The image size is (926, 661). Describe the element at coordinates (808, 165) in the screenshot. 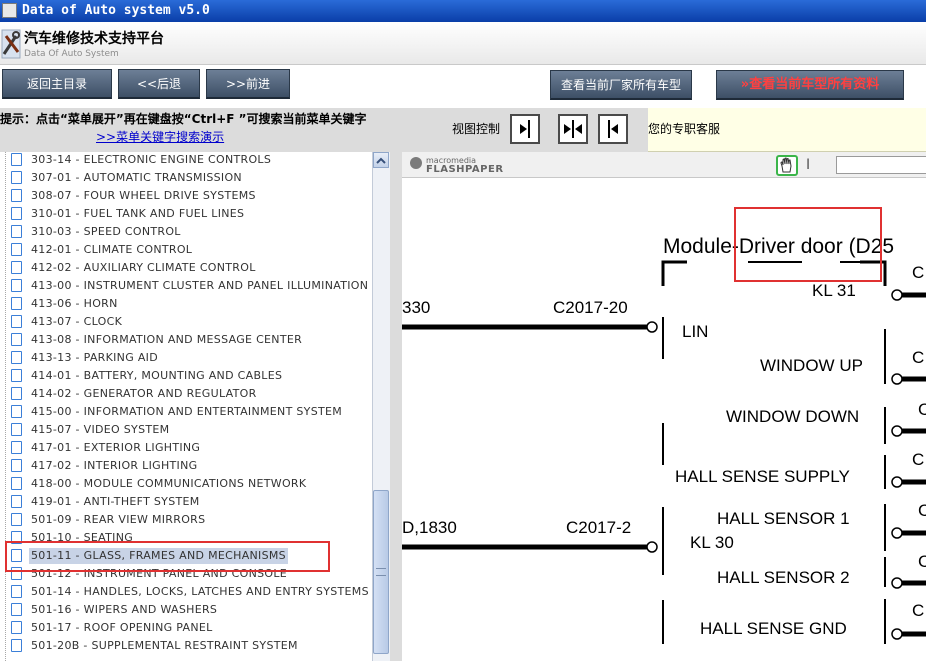

I see `text-cursor-tool: I` at that location.